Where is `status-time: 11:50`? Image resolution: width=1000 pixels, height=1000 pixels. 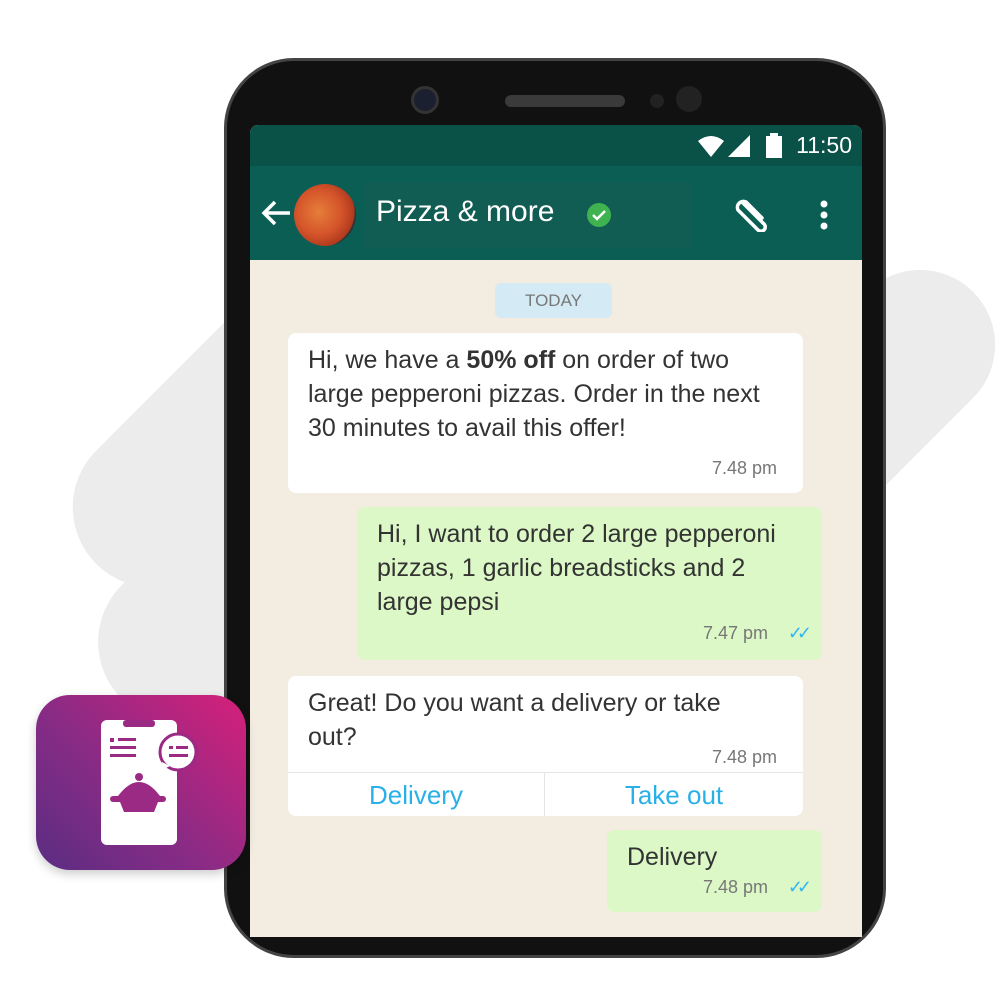 status-time: 11:50 is located at coordinates (824, 145).